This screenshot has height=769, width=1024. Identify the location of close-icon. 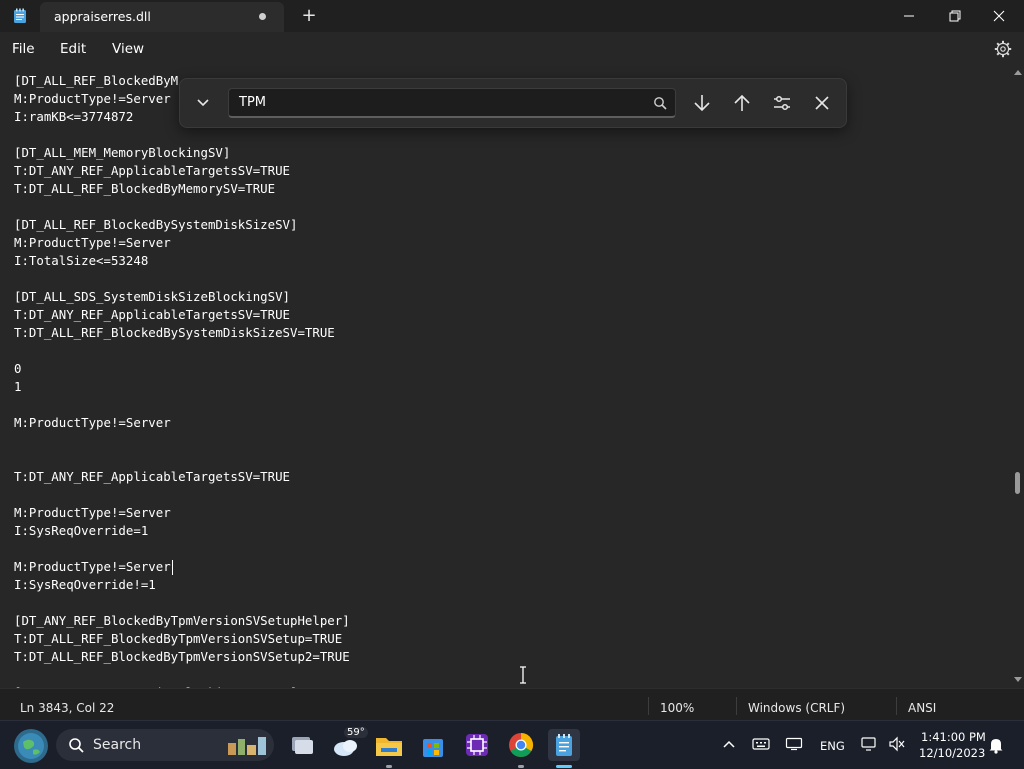
(999, 16).